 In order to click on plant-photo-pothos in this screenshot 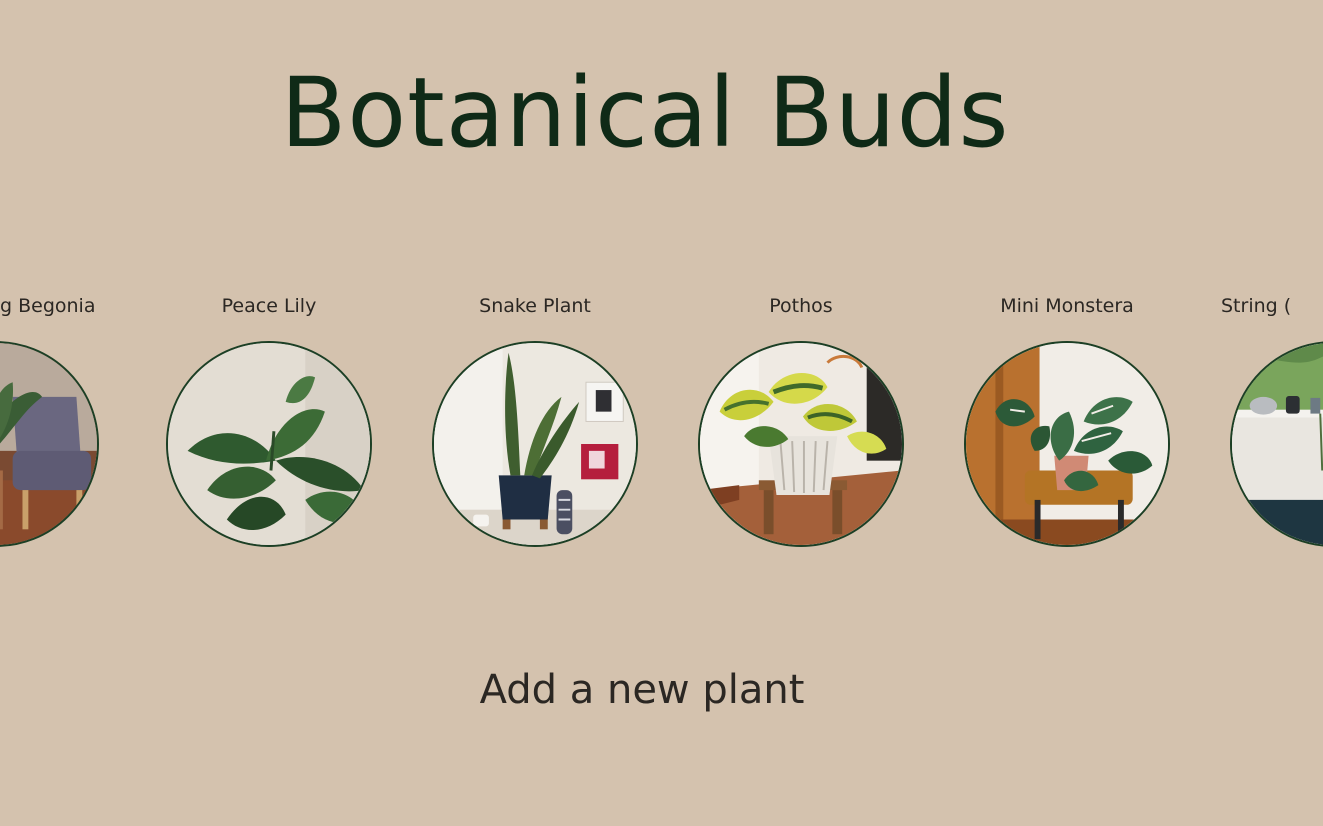, I will do `click(801, 444)`.